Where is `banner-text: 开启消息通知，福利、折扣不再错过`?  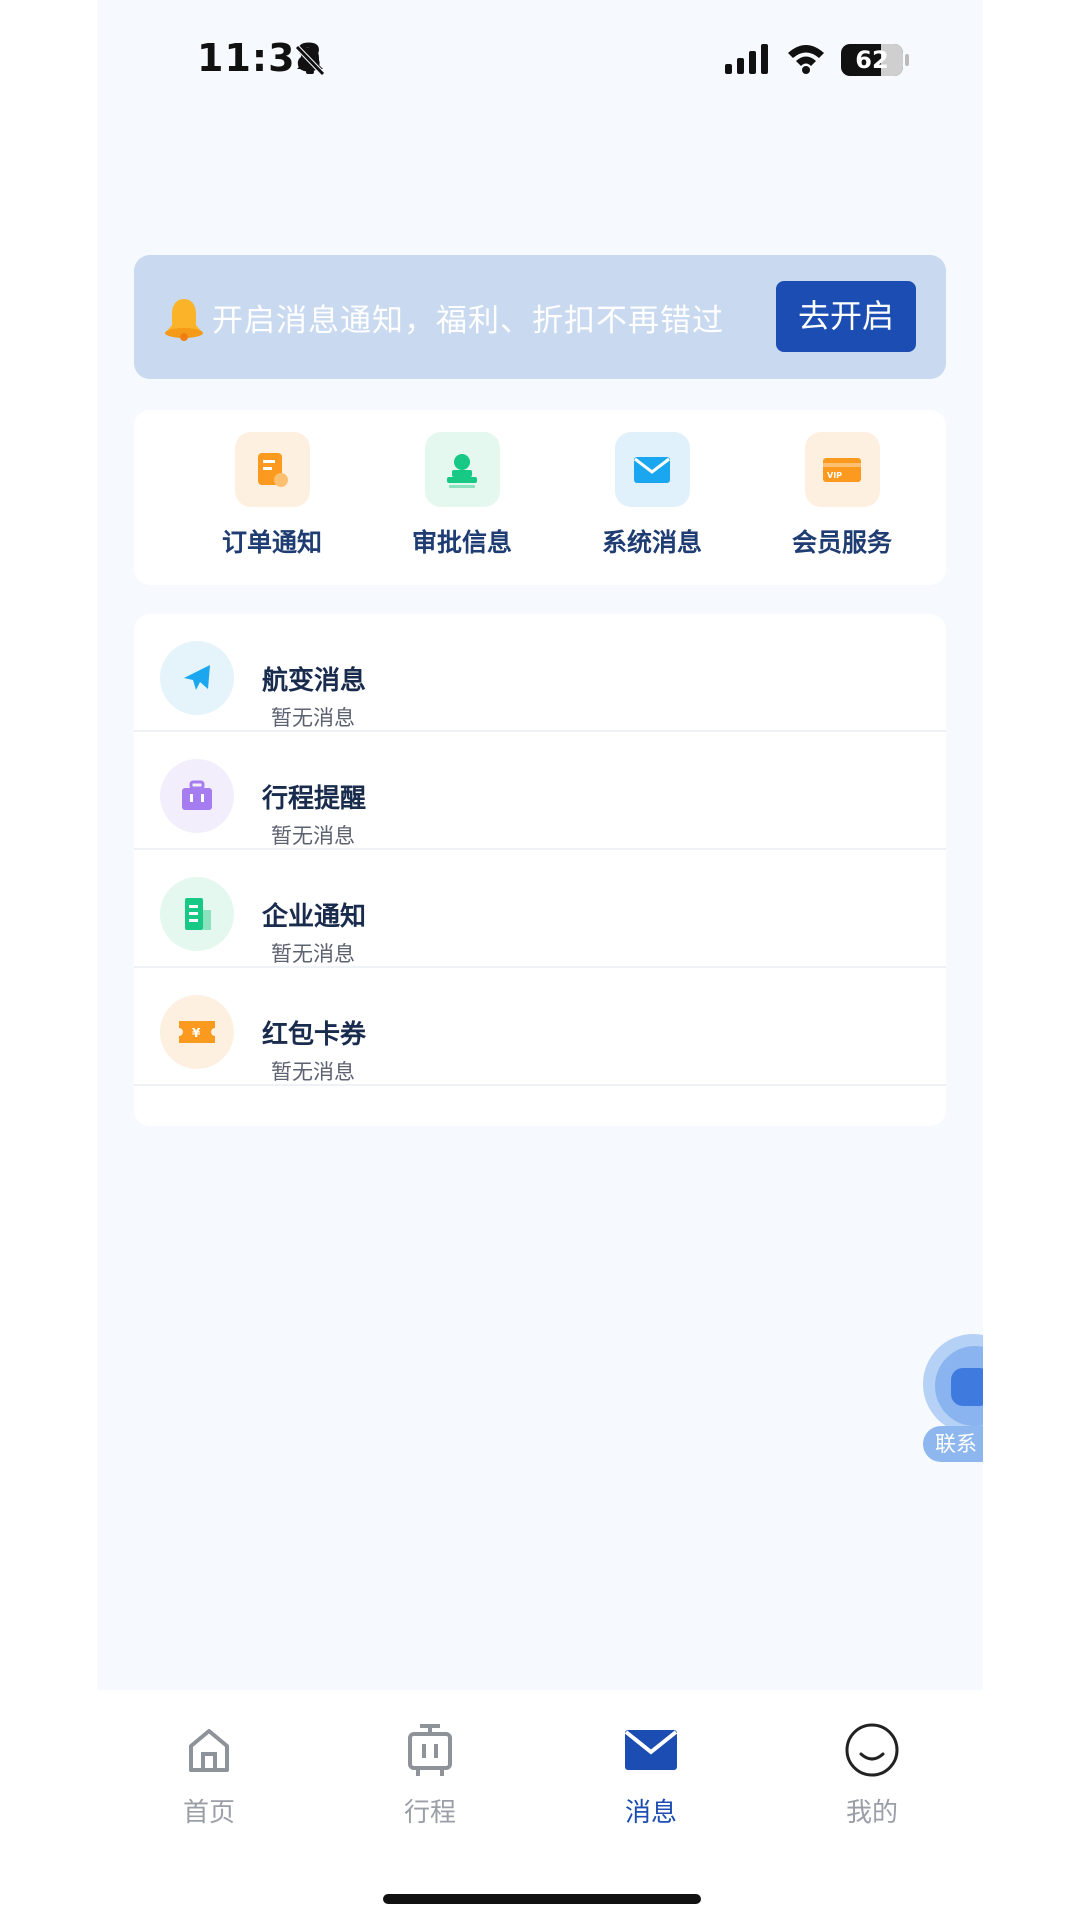
banner-text: 开启消息通知，福利、折扣不再错过 is located at coordinates (468, 321).